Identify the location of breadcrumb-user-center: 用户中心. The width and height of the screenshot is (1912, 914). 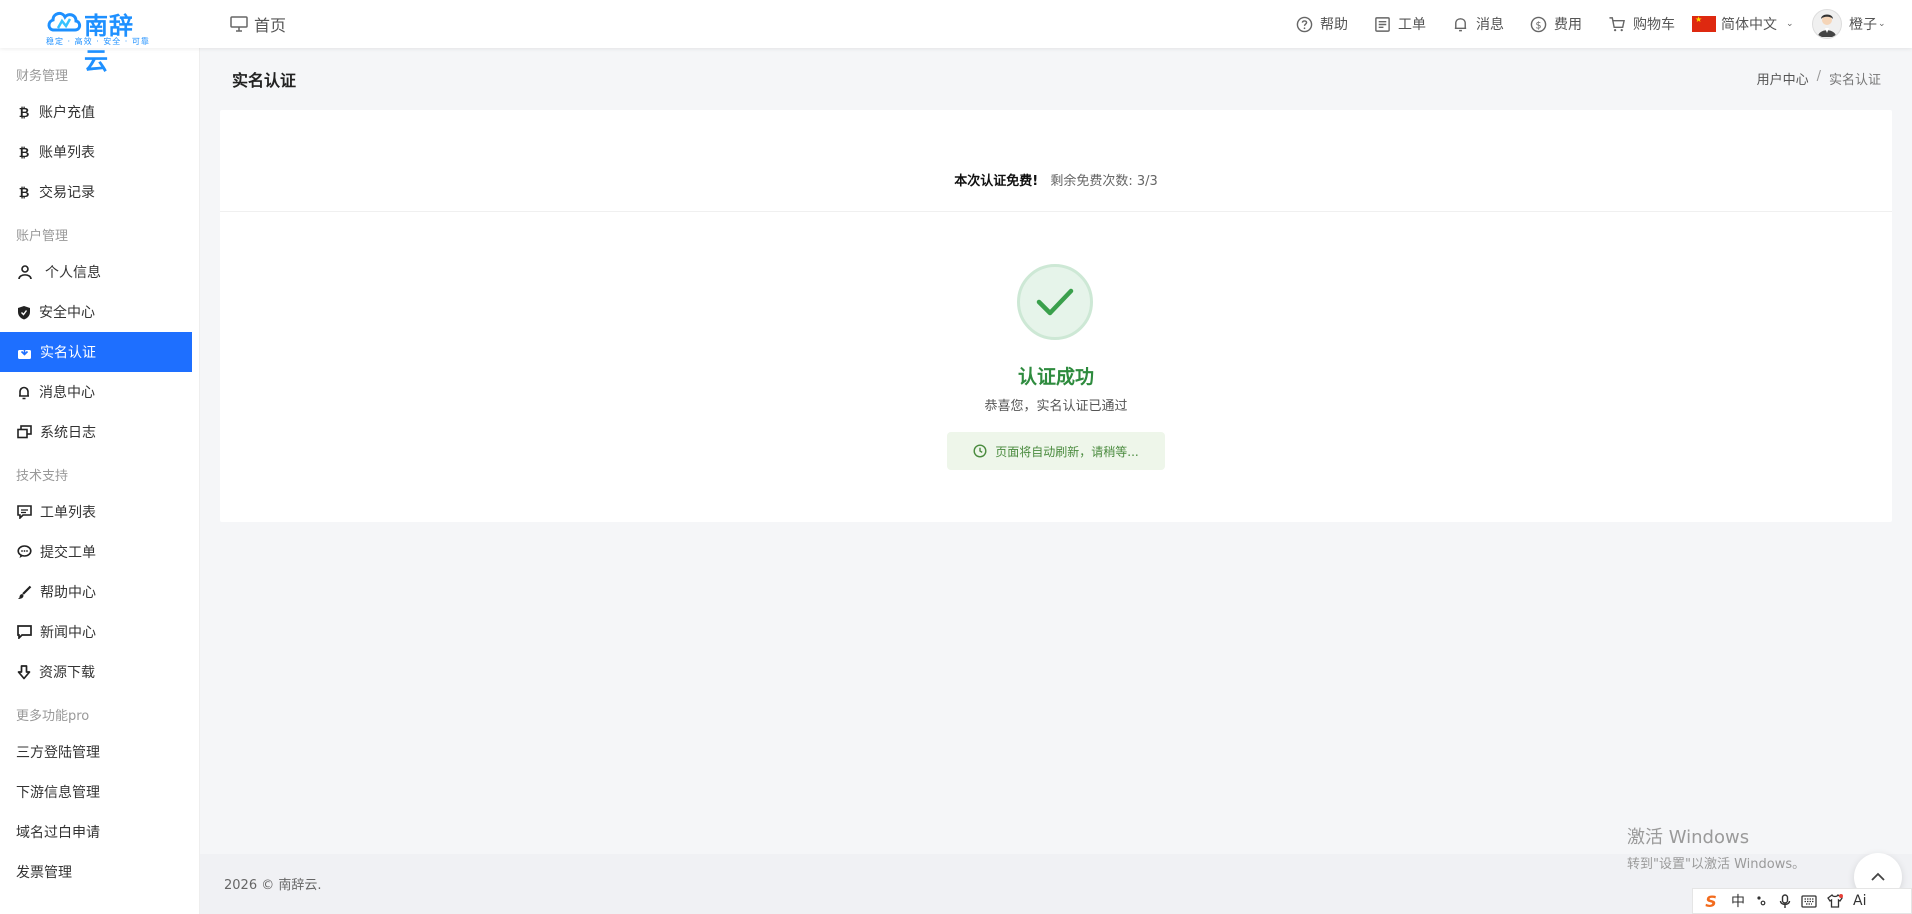
(1783, 78).